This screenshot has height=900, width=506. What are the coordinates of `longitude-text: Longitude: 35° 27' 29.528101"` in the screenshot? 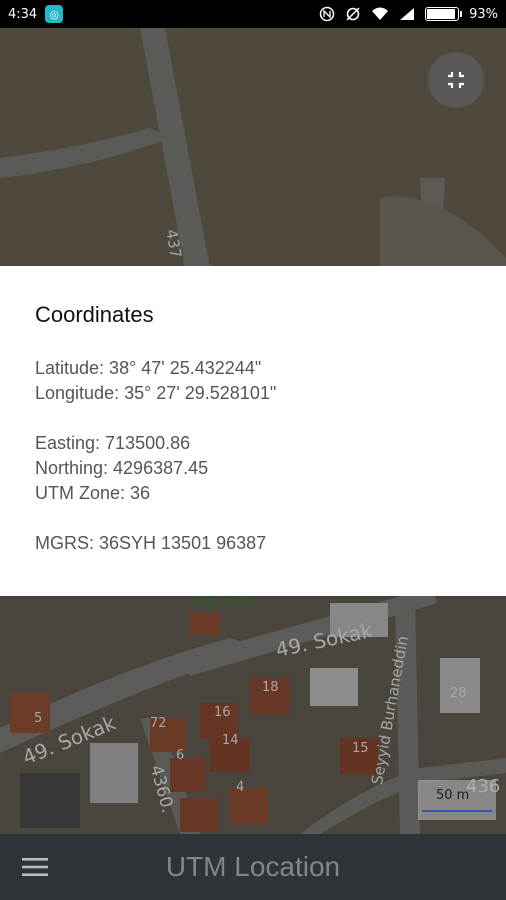 It's located at (156, 393).